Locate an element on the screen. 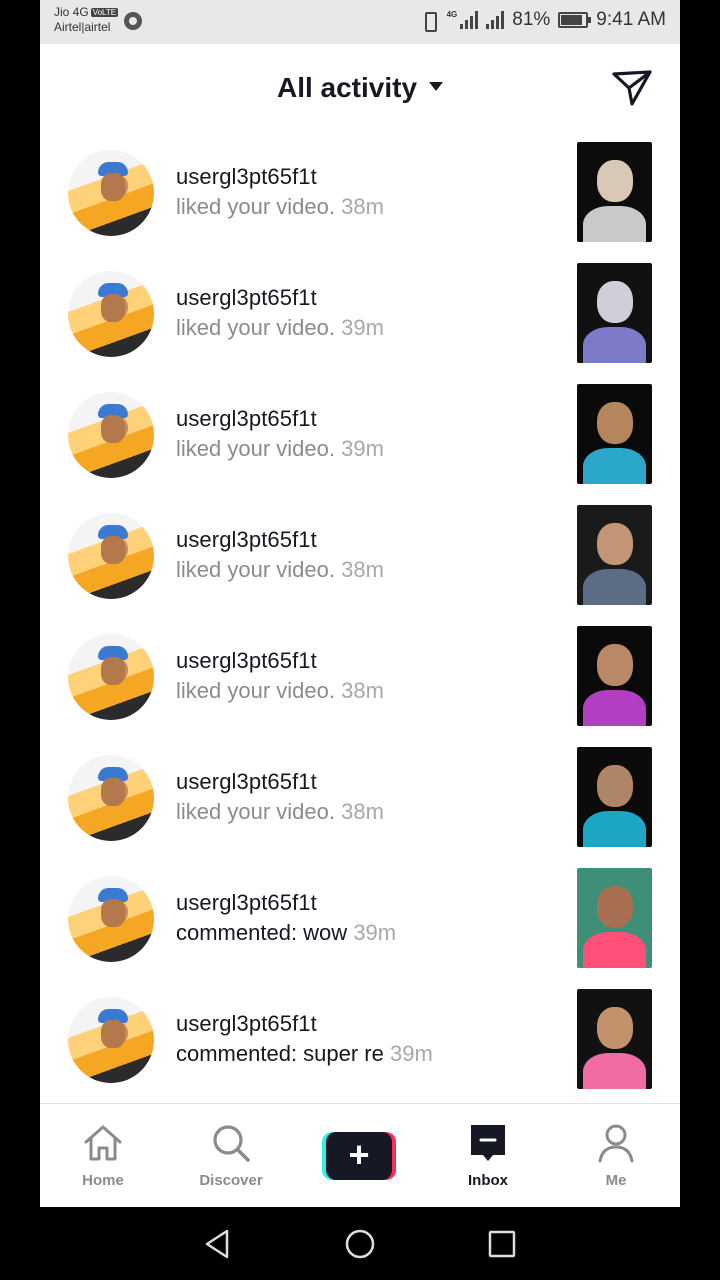  nav-home-label: Home is located at coordinates (103, 1180).